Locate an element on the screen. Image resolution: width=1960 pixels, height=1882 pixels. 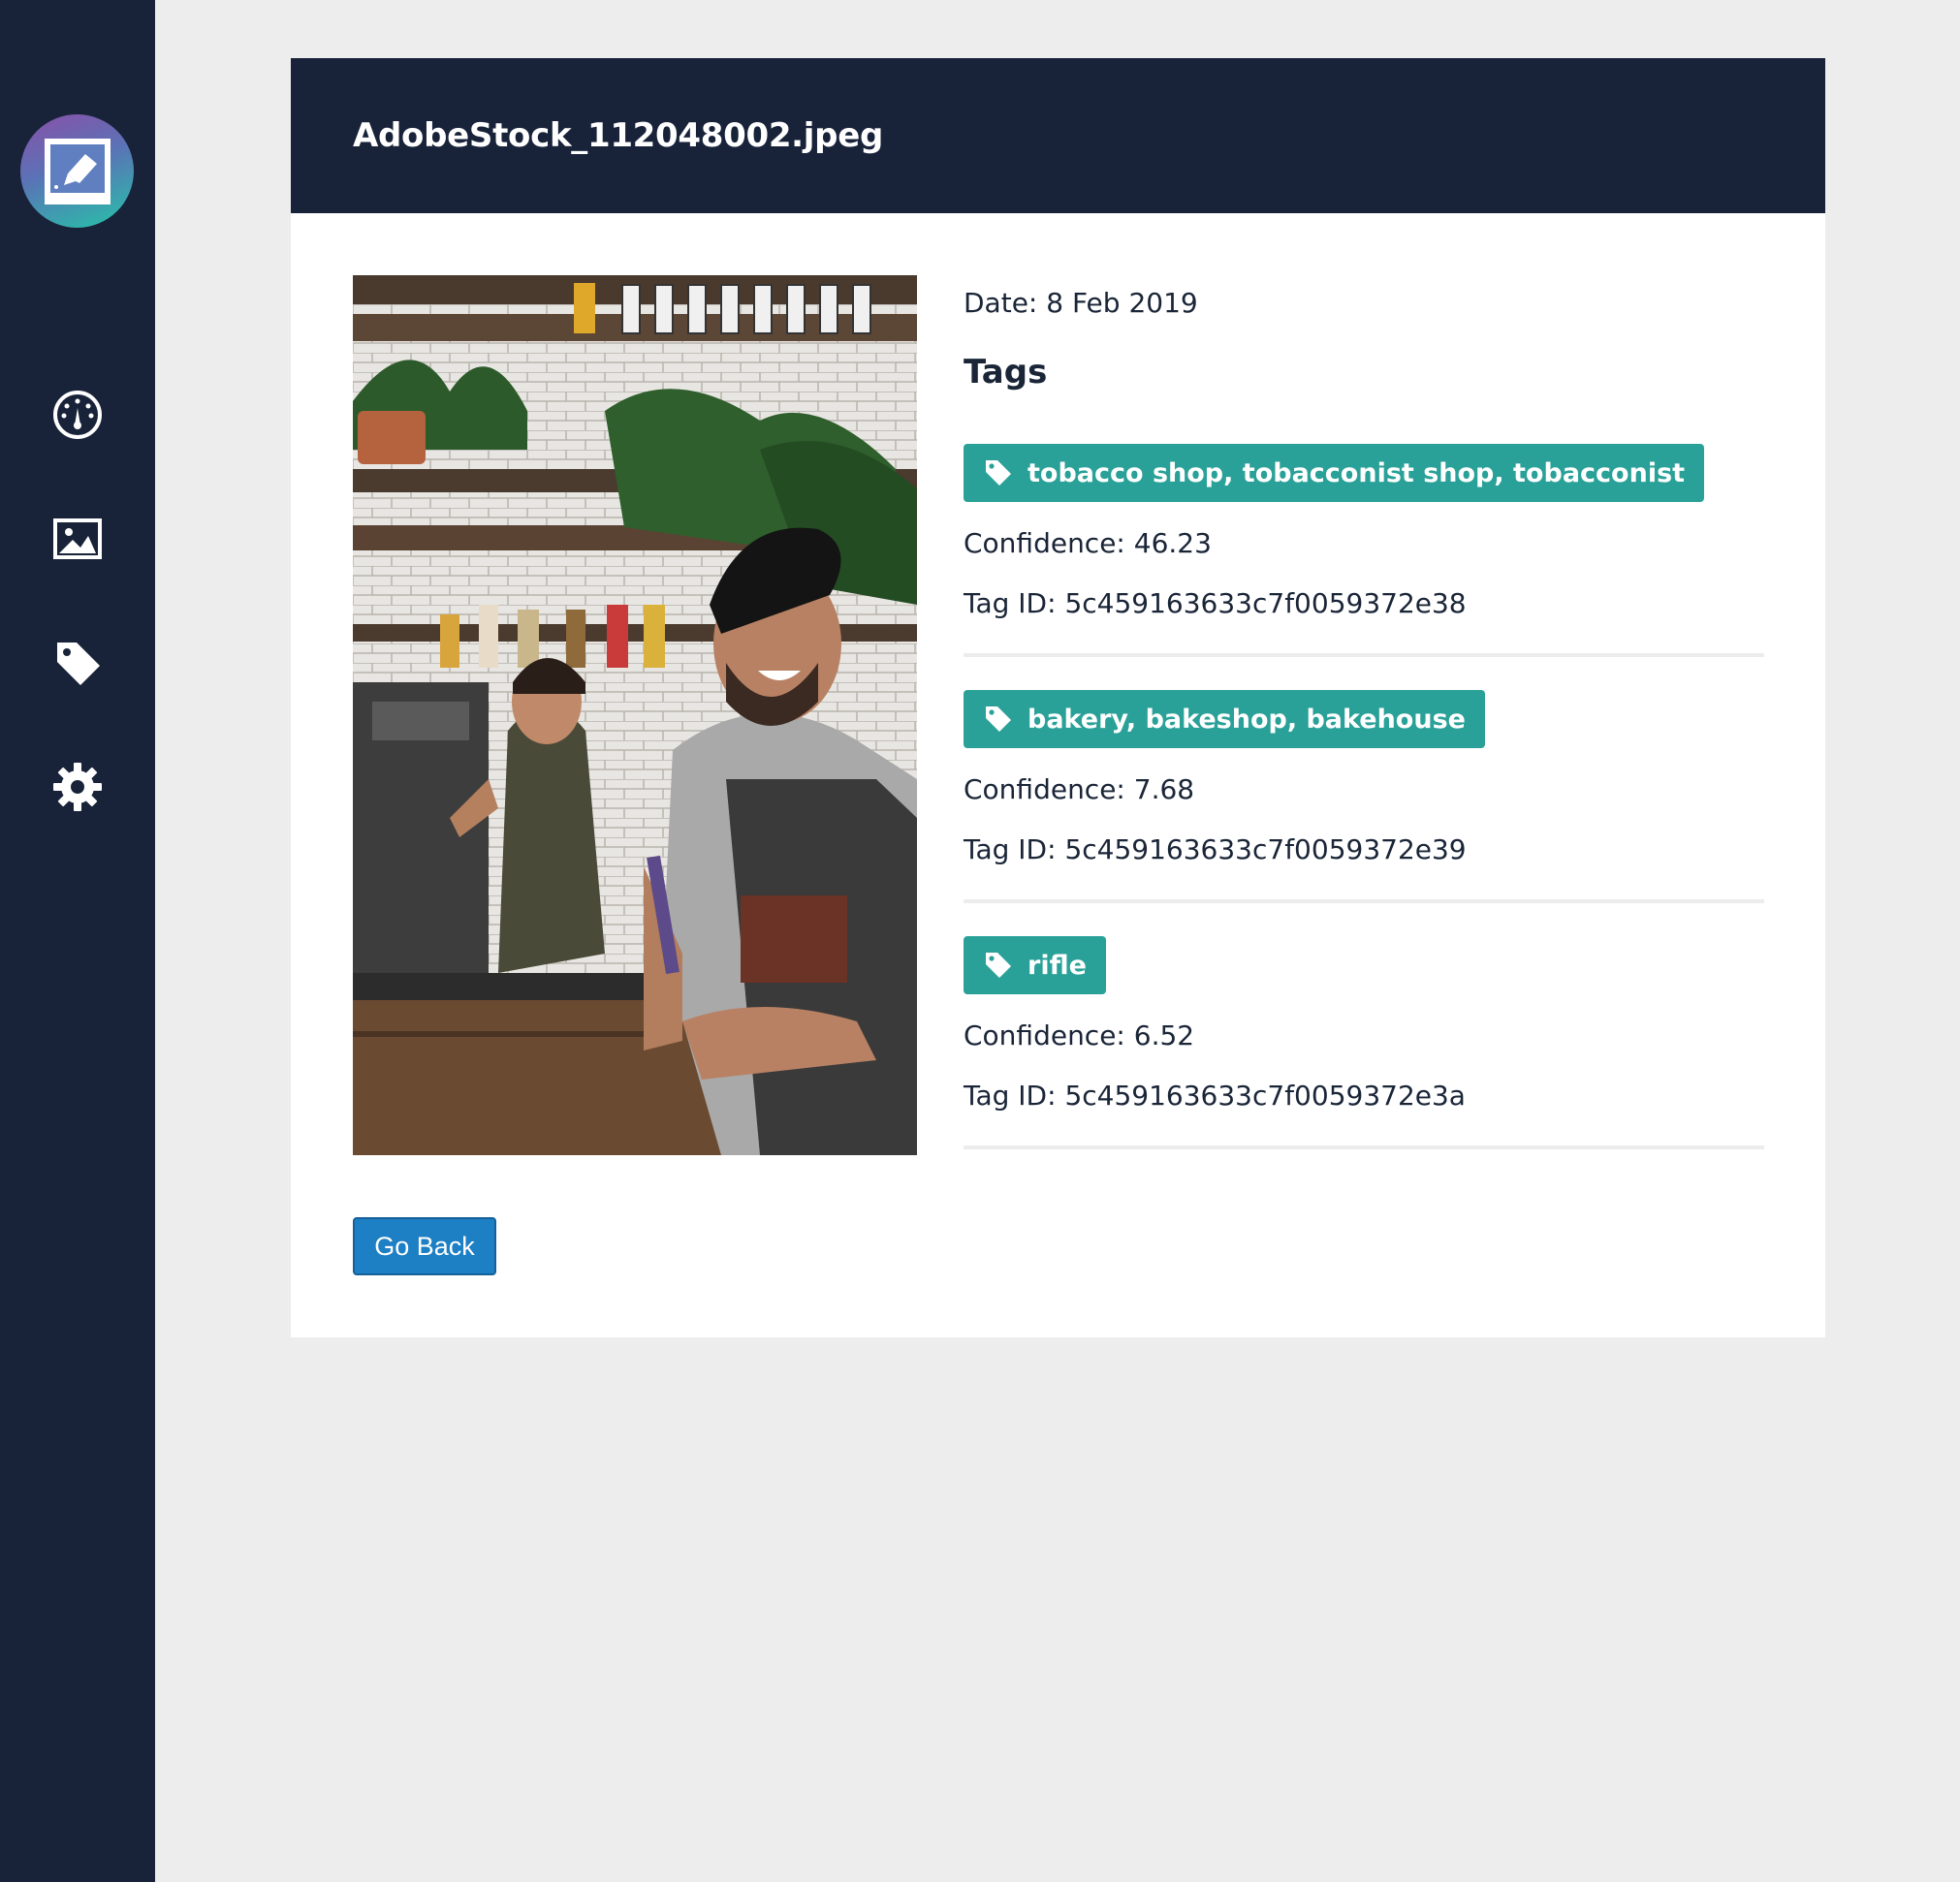
app-logo is located at coordinates (77, 171).